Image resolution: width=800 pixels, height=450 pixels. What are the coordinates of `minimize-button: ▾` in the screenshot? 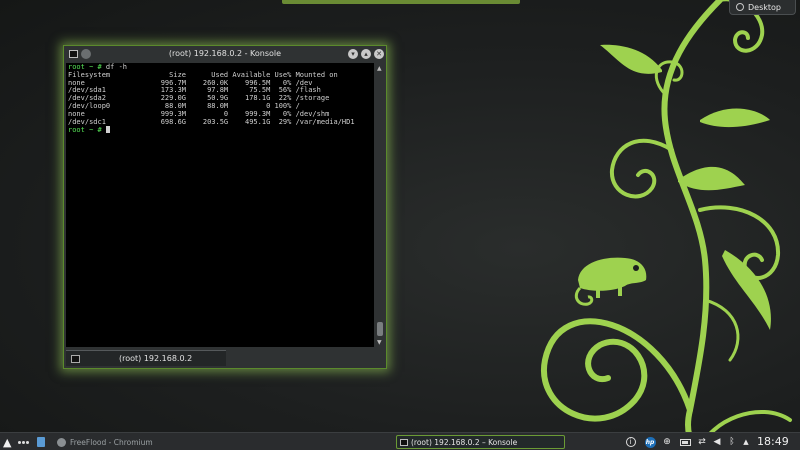 It's located at (353, 54).